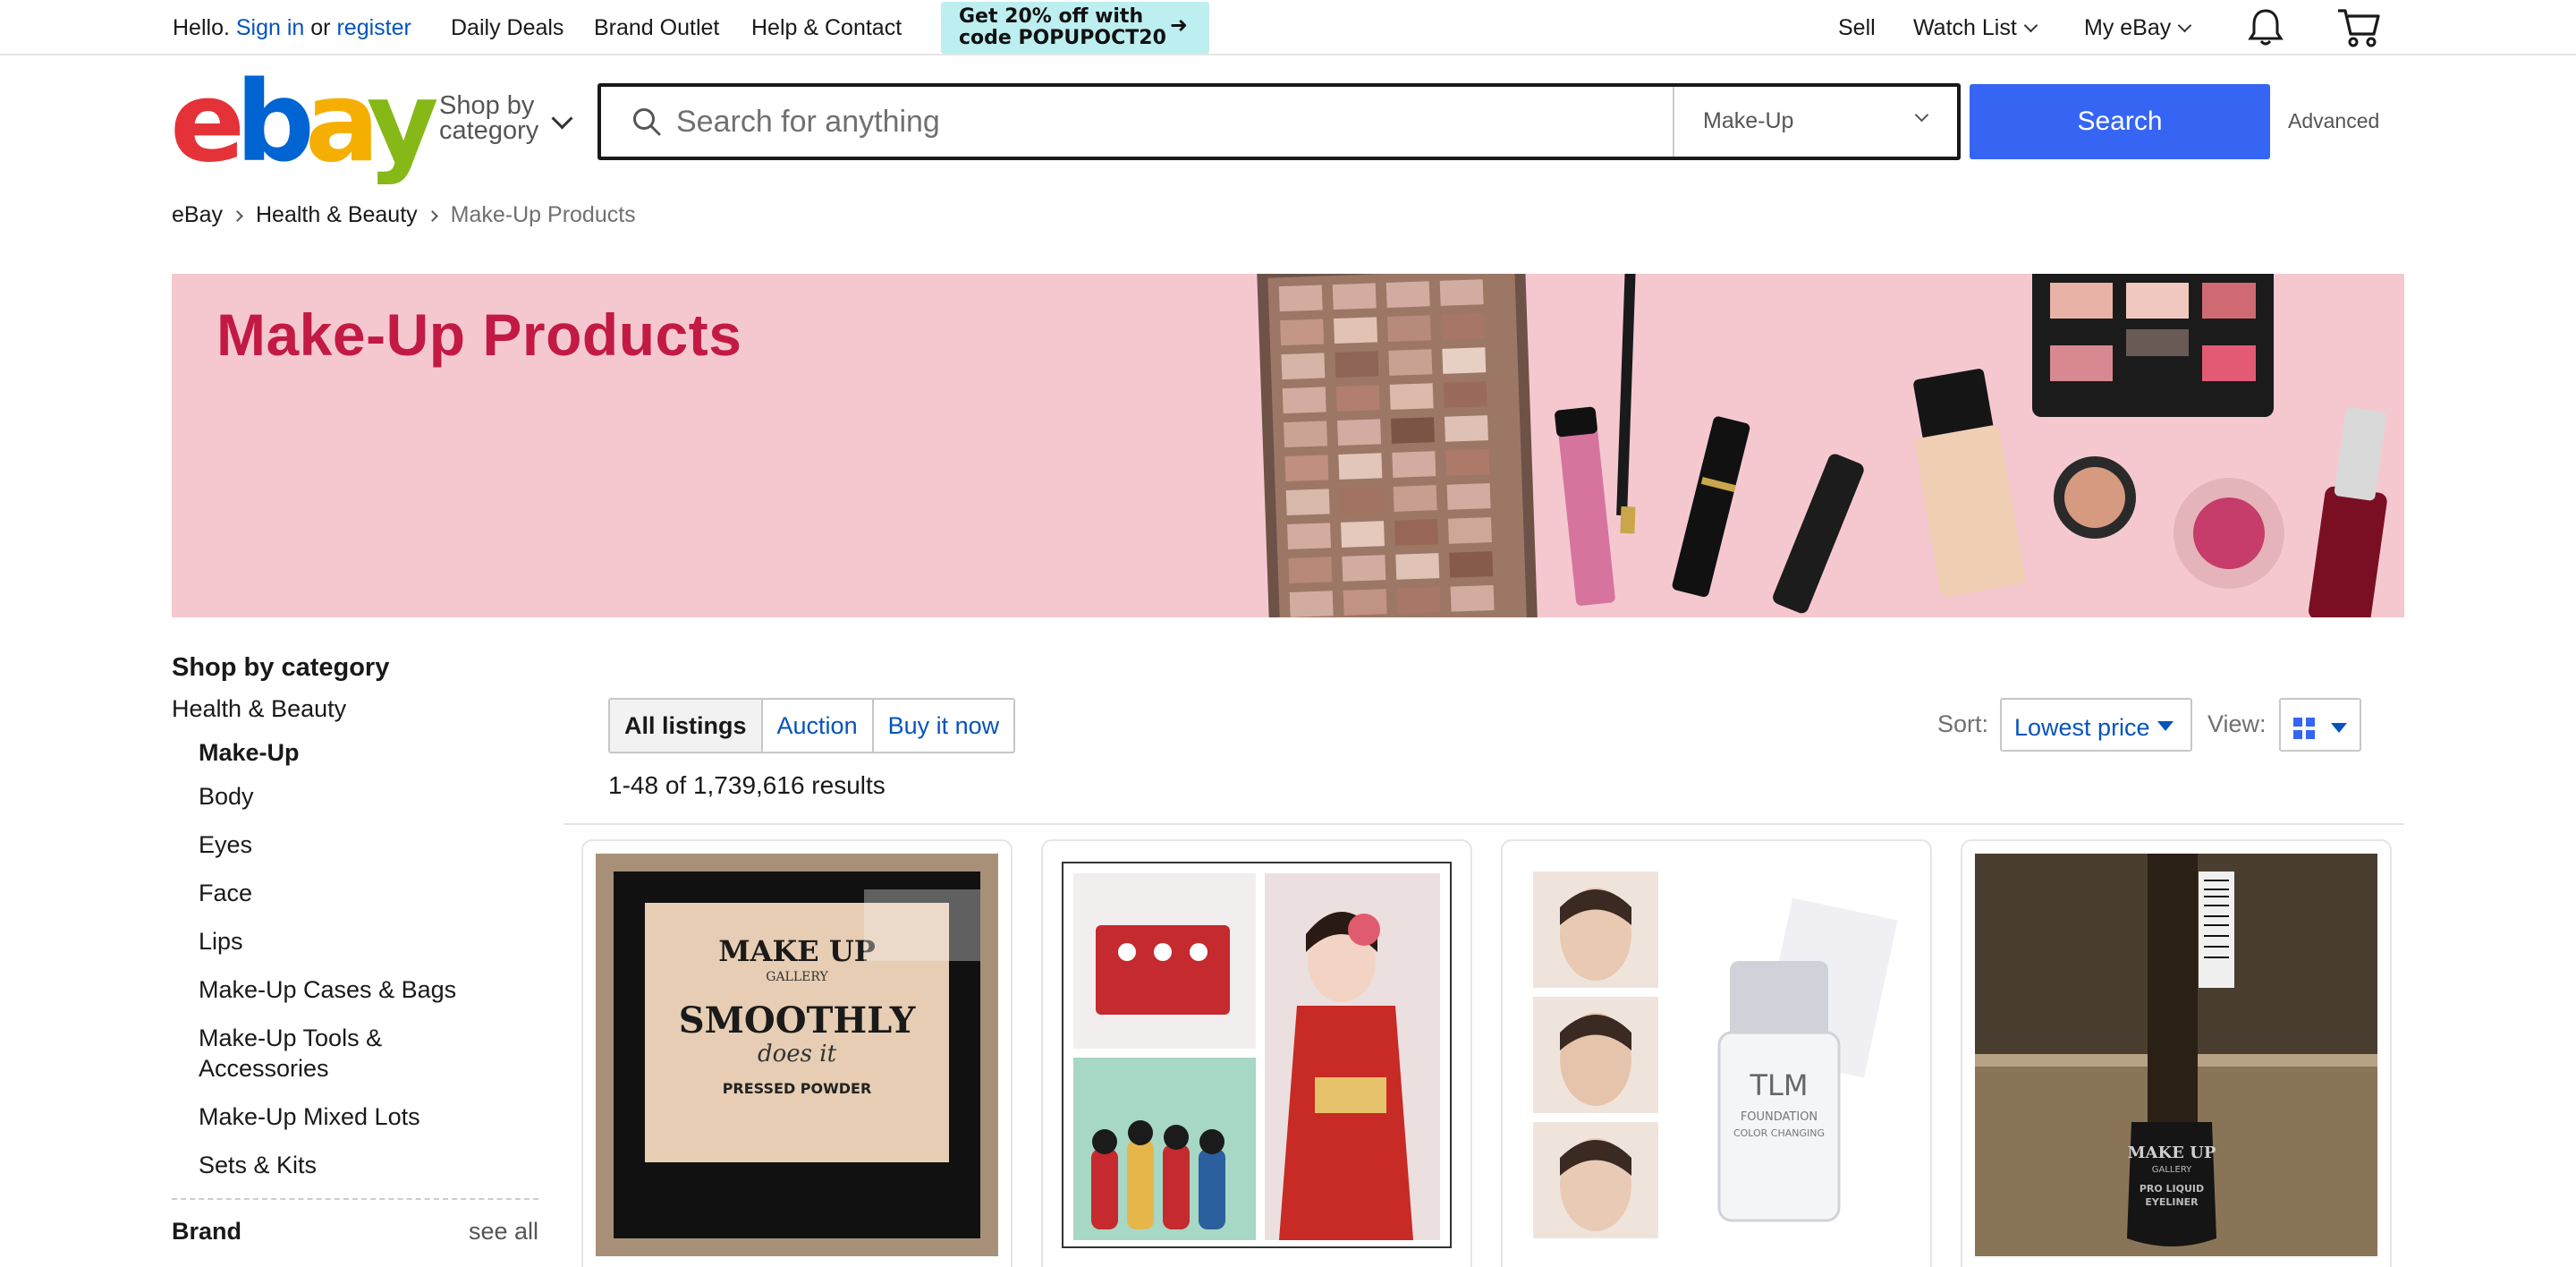  Describe the element at coordinates (943, 726) in the screenshot. I see `tab-buy-it-now: Buy it now` at that location.